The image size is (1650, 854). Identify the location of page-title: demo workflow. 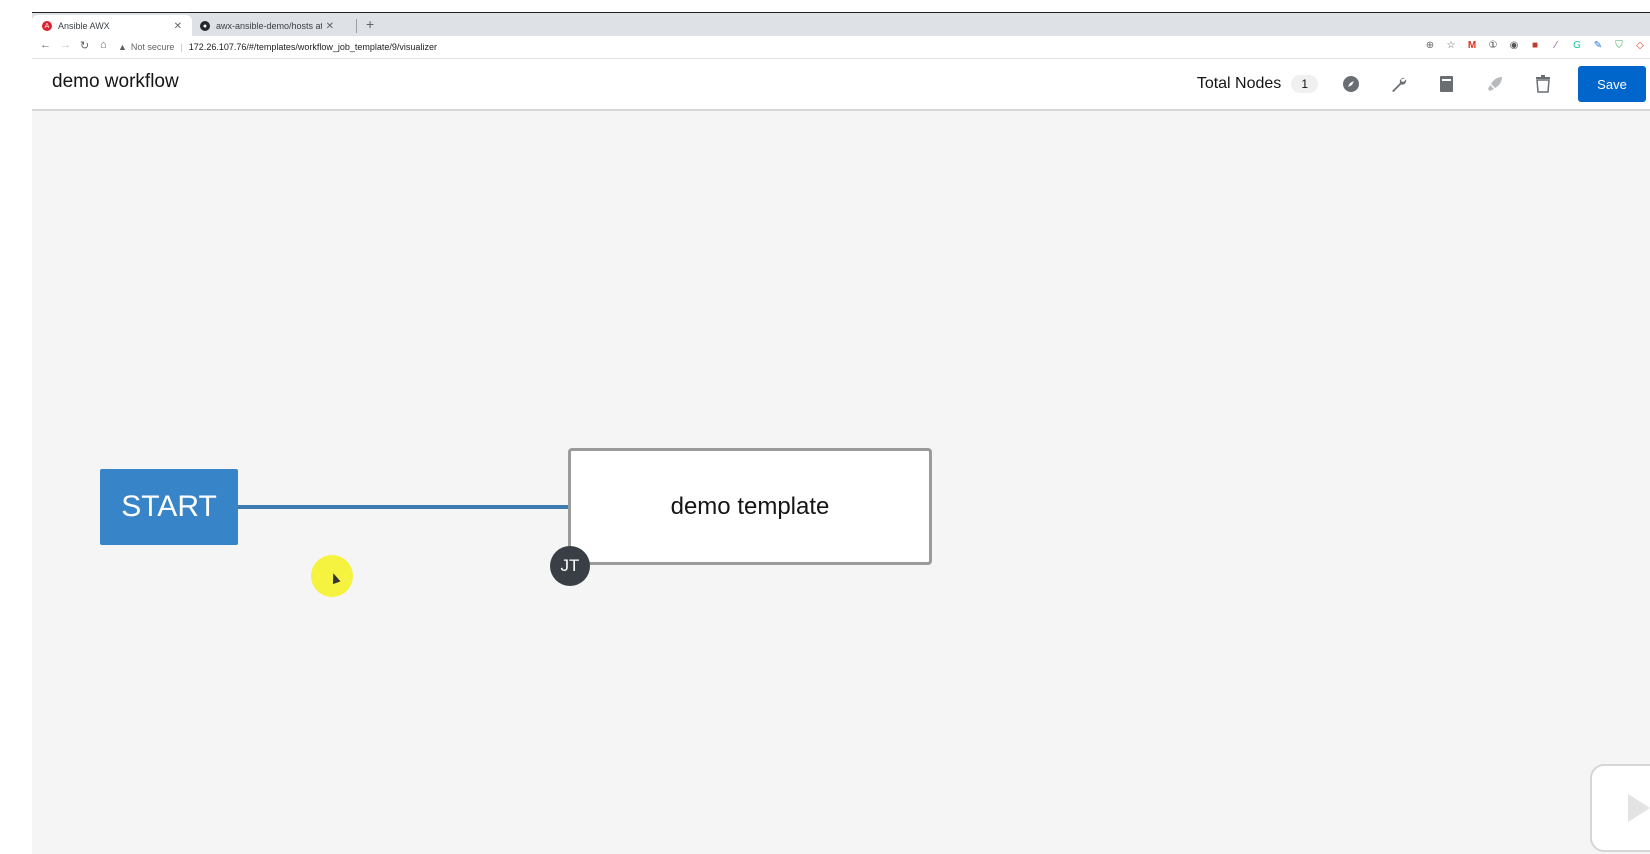
(115, 81).